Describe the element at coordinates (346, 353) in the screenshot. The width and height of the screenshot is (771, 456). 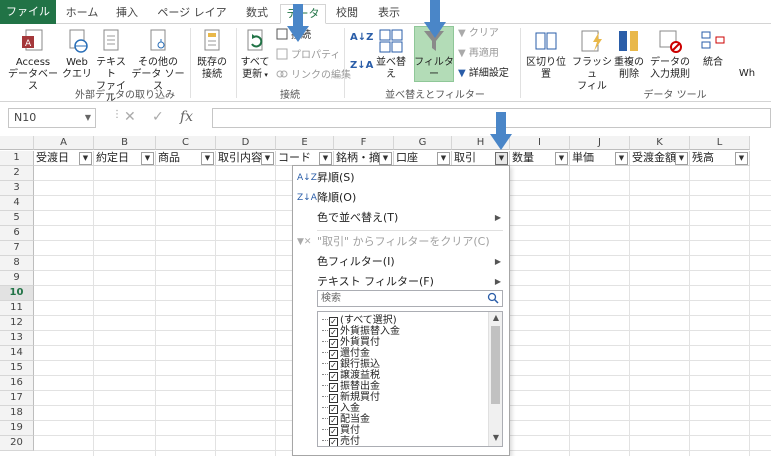
I see `filter-value-item: ✓ 還付金` at that location.